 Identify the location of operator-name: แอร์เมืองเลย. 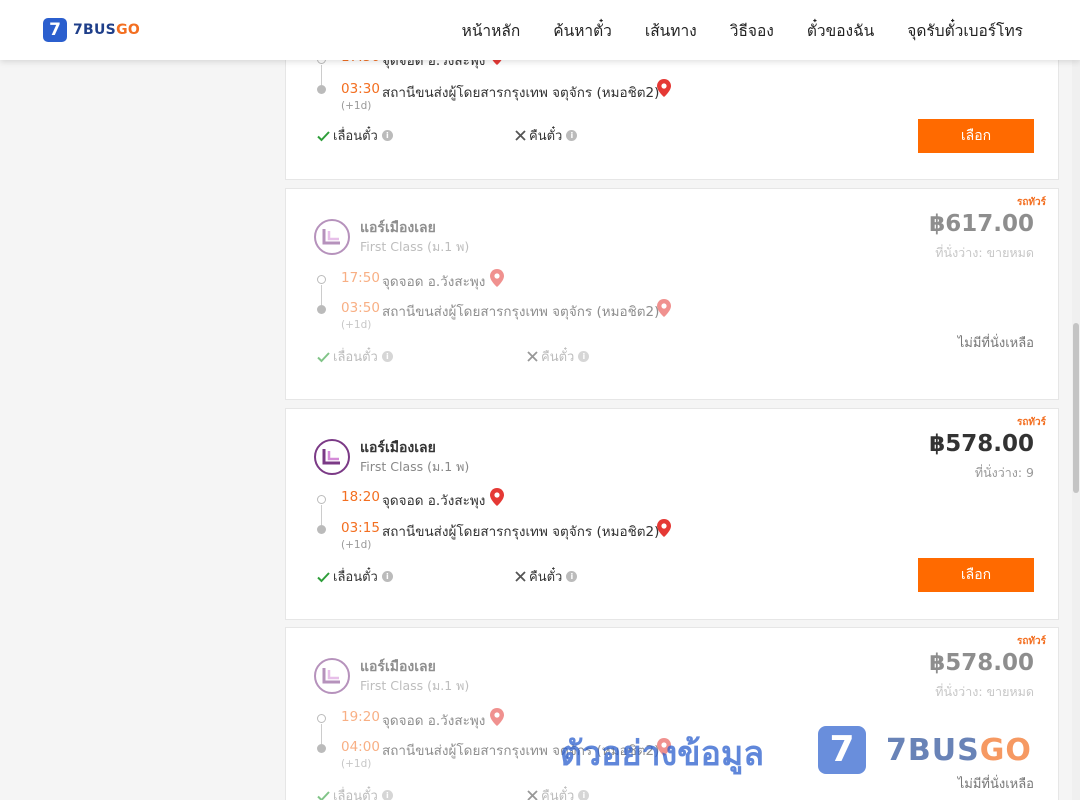
(398, 448).